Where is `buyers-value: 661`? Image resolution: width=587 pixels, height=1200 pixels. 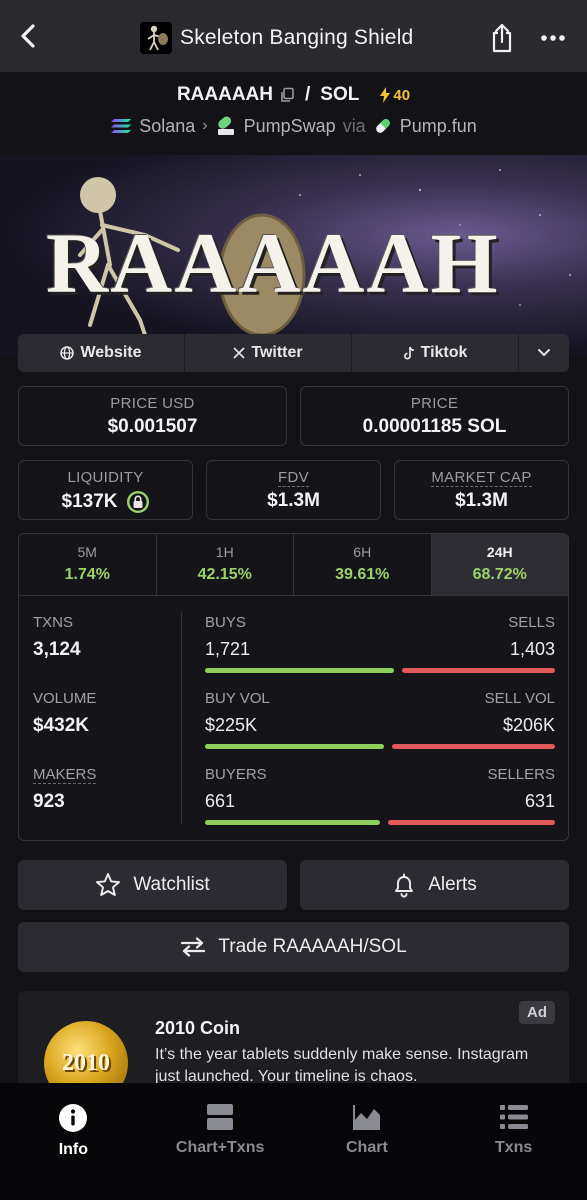 buyers-value: 661 is located at coordinates (220, 801).